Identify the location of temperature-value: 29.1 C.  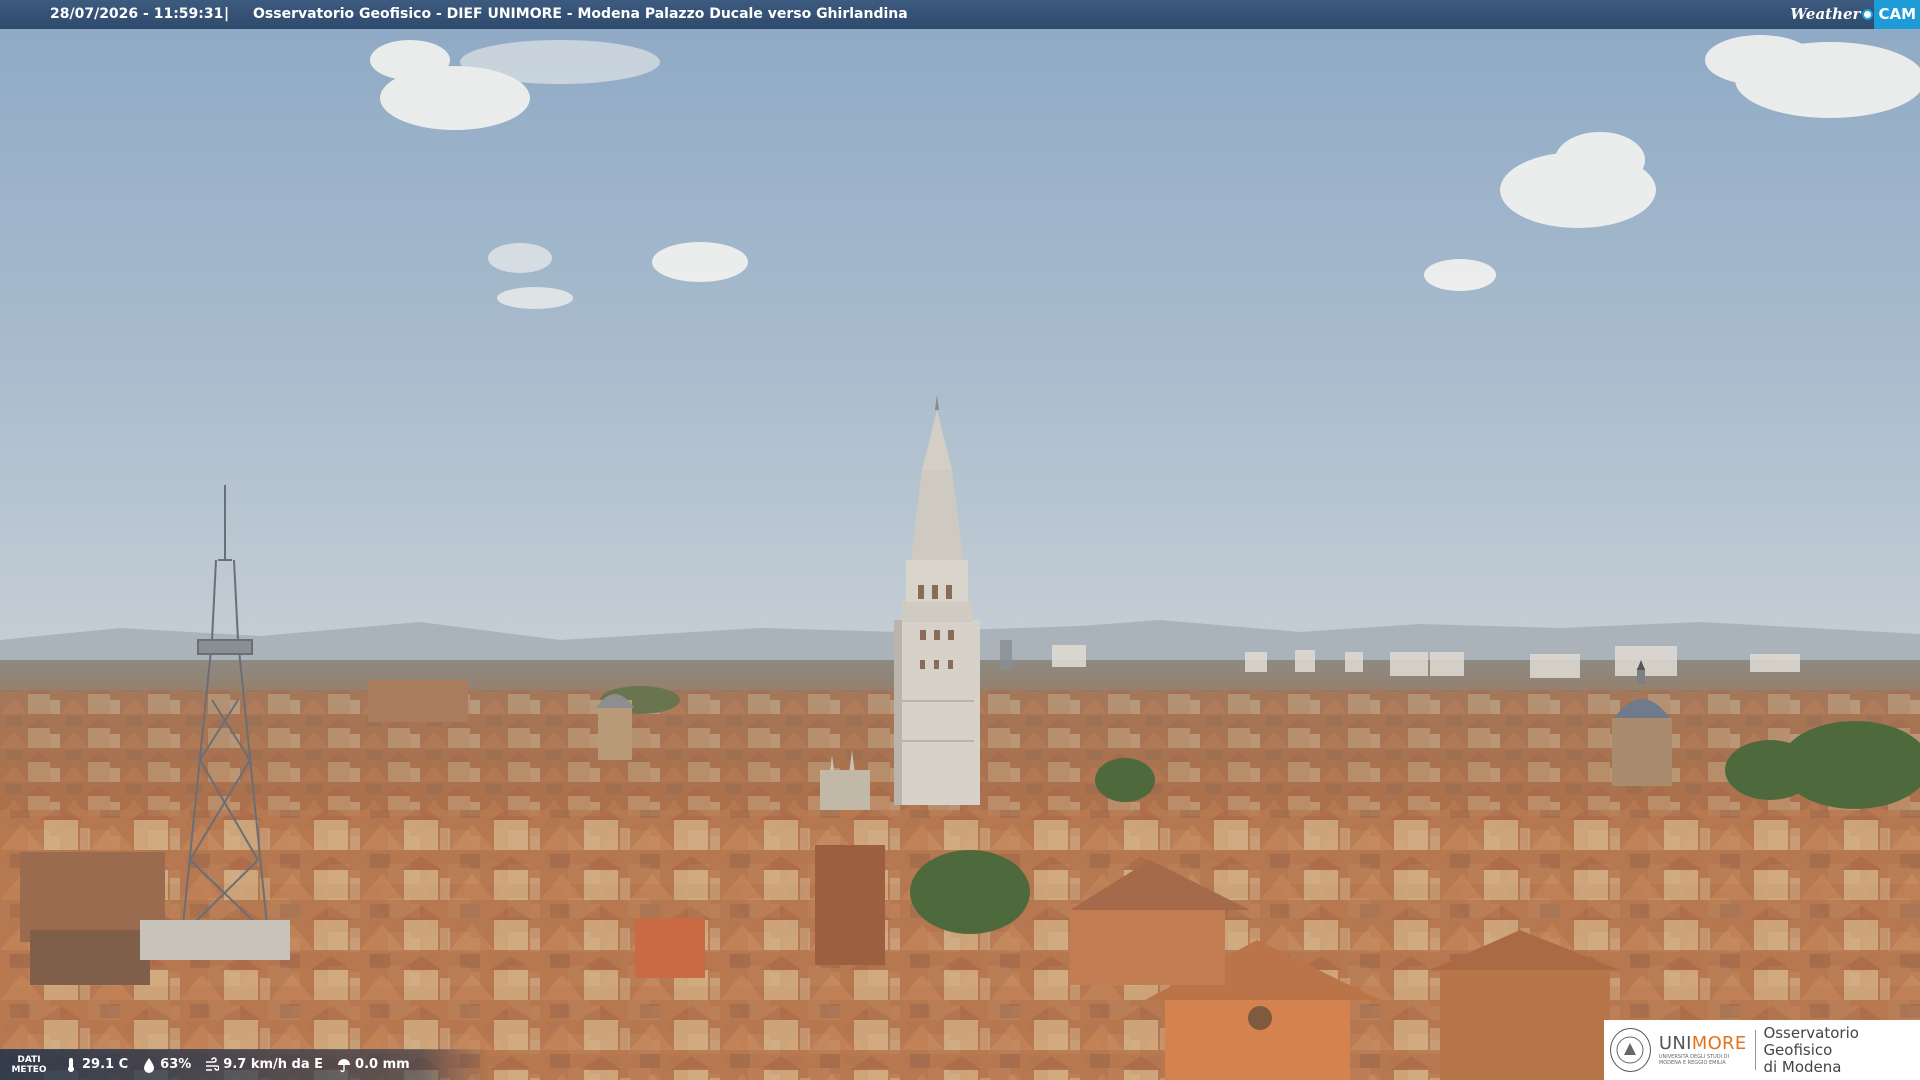
(105, 1064).